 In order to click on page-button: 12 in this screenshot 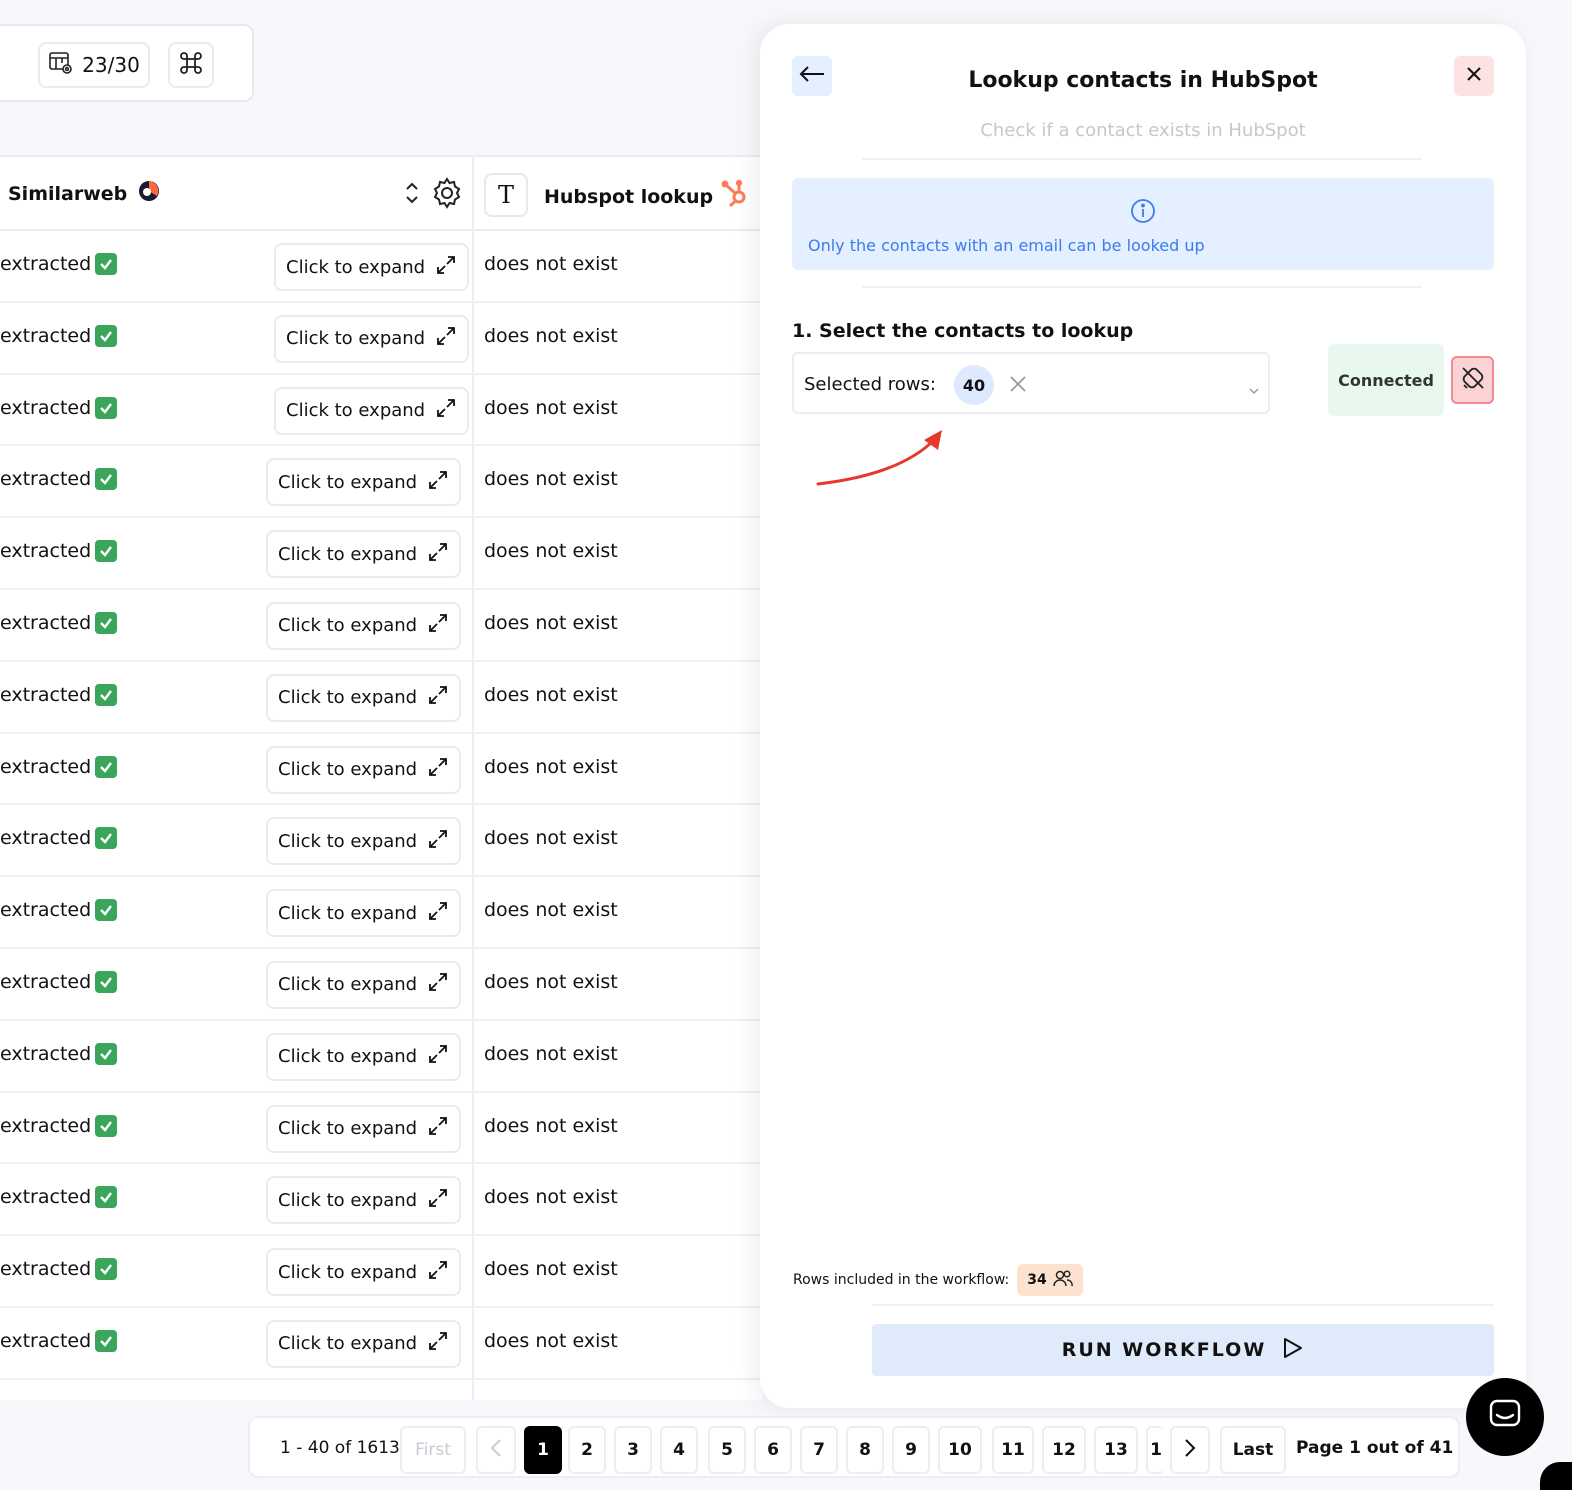, I will do `click(1064, 1450)`.